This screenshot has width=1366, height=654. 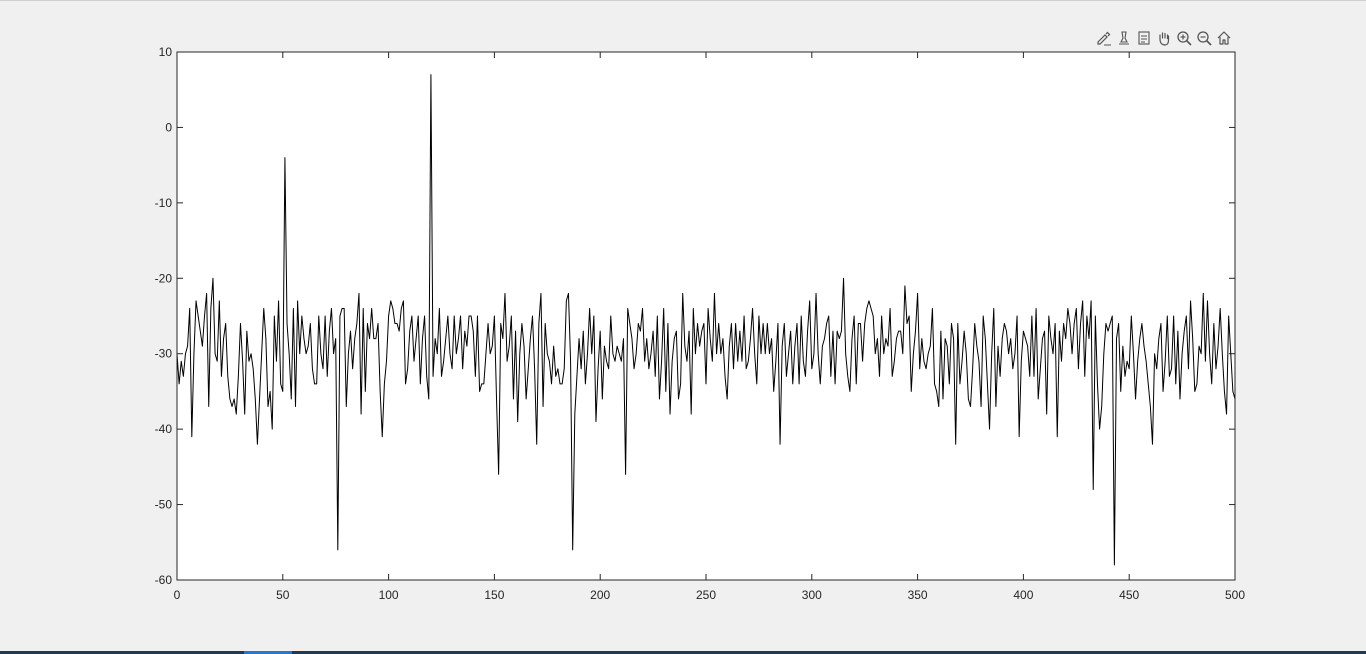 I want to click on x-tick-label: 200, so click(x=600, y=595).